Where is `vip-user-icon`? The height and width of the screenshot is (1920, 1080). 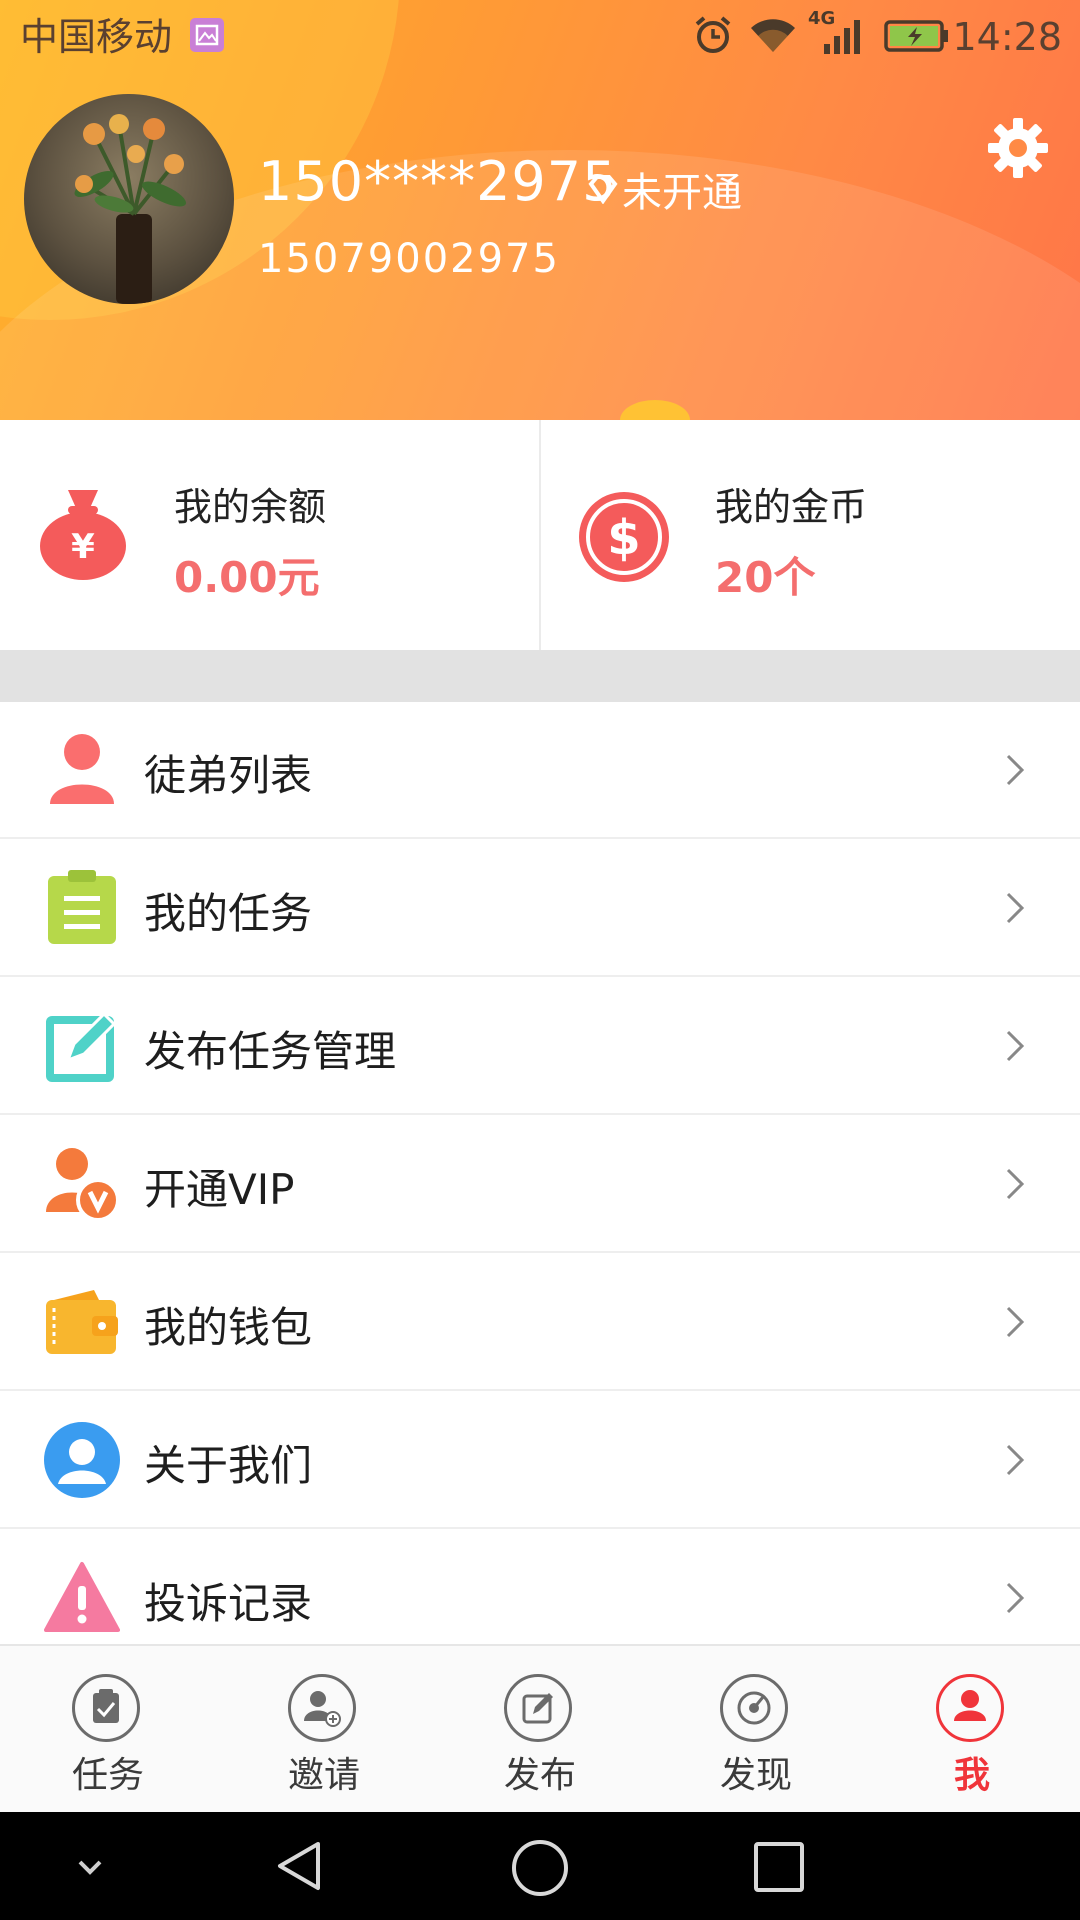
vip-user-icon is located at coordinates (82, 1184).